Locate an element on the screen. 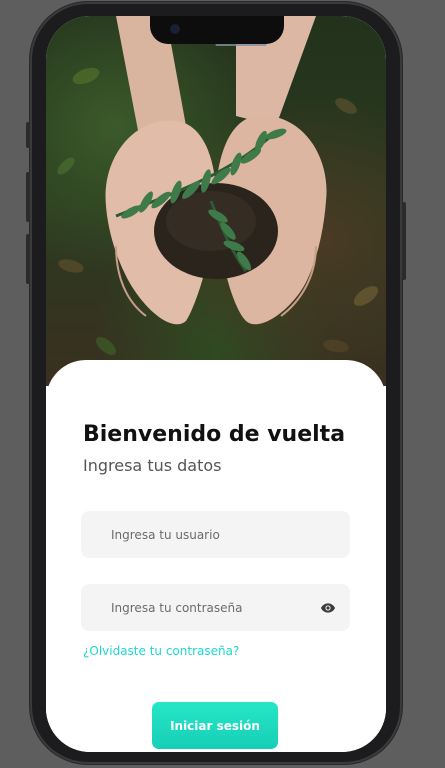  username-field is located at coordinates (215, 534).